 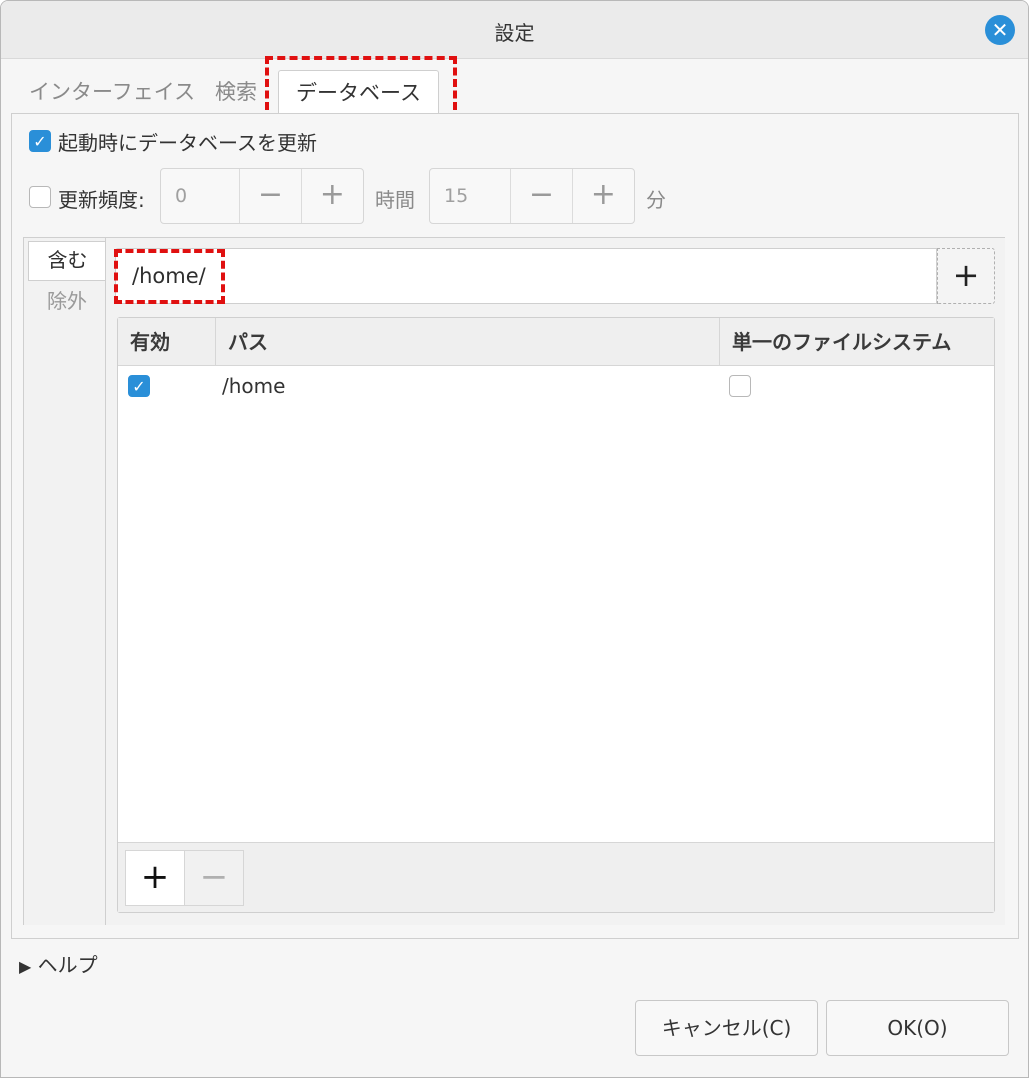 I want to click on tab-search: 検索, so click(x=236, y=92).